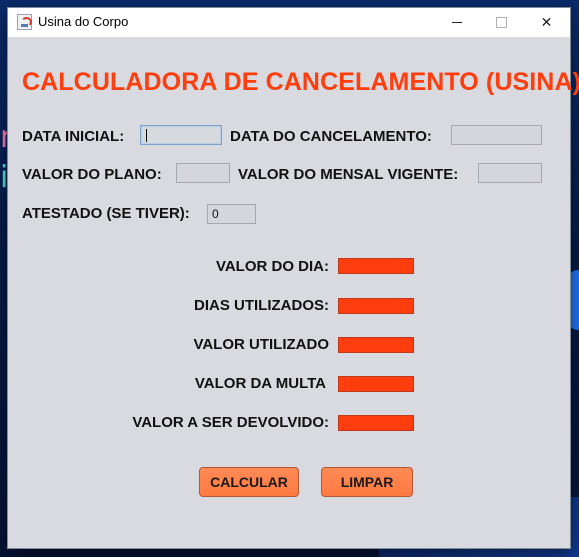 Image resolution: width=579 pixels, height=557 pixels. What do you see at coordinates (106, 213) in the screenshot?
I see `atestado-label: ATESTADO (SE TIVER):` at bounding box center [106, 213].